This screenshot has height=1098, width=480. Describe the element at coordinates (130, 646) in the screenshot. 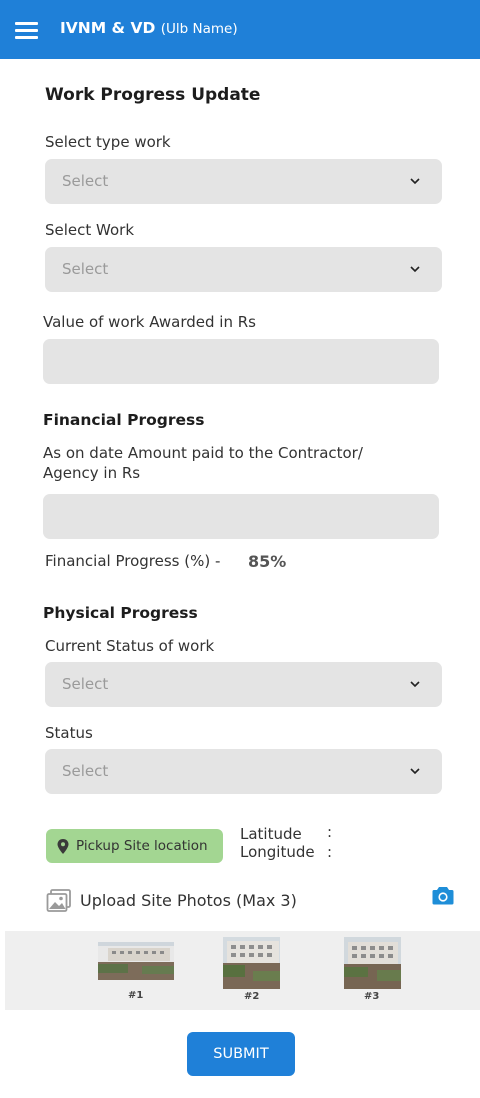

I see `current-status-label: Current Status of work` at that location.